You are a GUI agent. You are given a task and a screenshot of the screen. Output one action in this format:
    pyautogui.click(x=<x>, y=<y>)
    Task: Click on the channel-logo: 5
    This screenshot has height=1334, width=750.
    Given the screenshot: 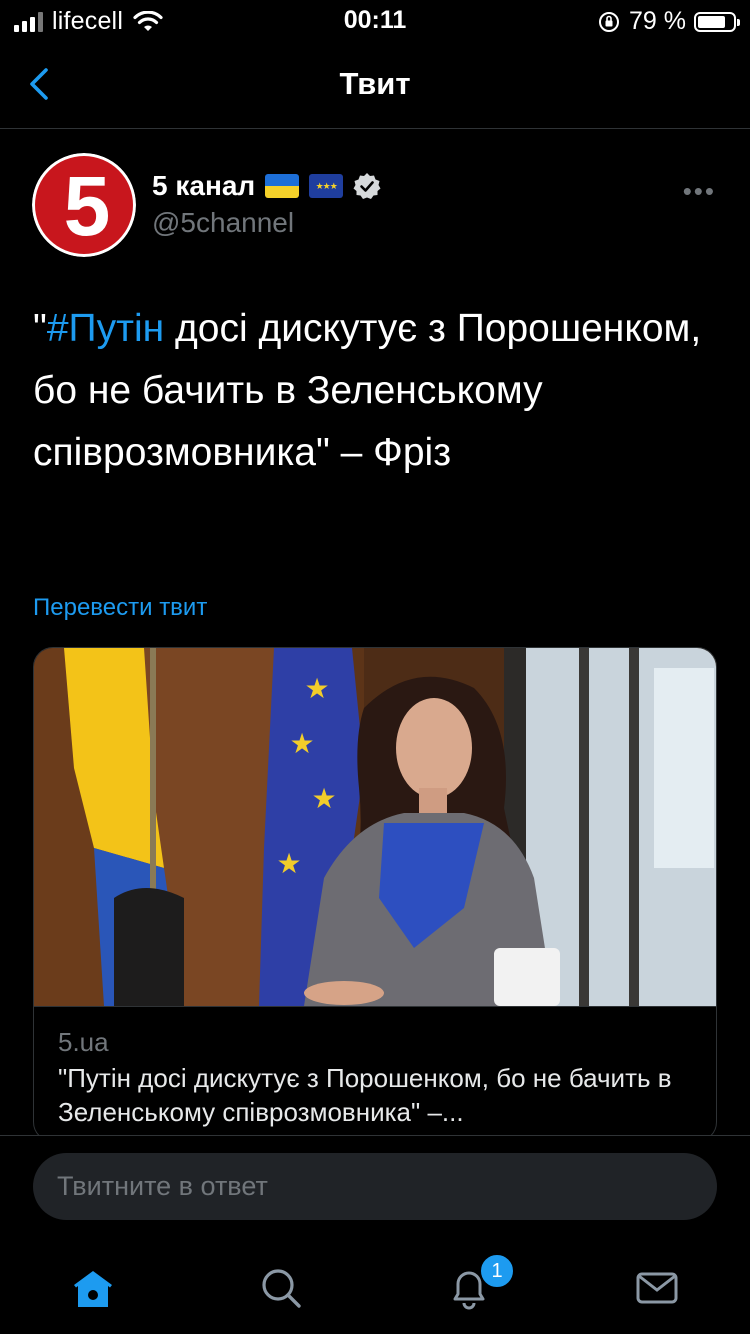 What is the action you would take?
    pyautogui.click(x=84, y=205)
    